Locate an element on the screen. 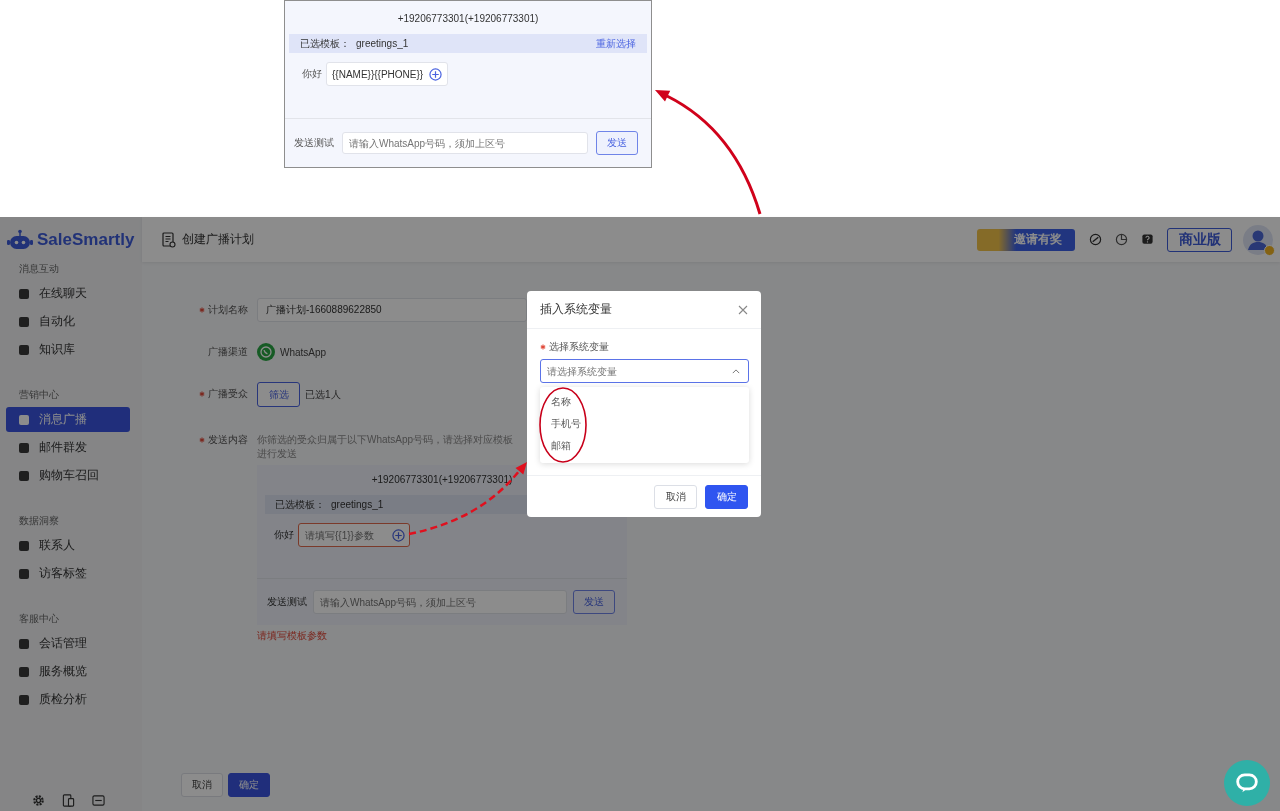  sidebar-item: 访客标签 is located at coordinates (68, 573).